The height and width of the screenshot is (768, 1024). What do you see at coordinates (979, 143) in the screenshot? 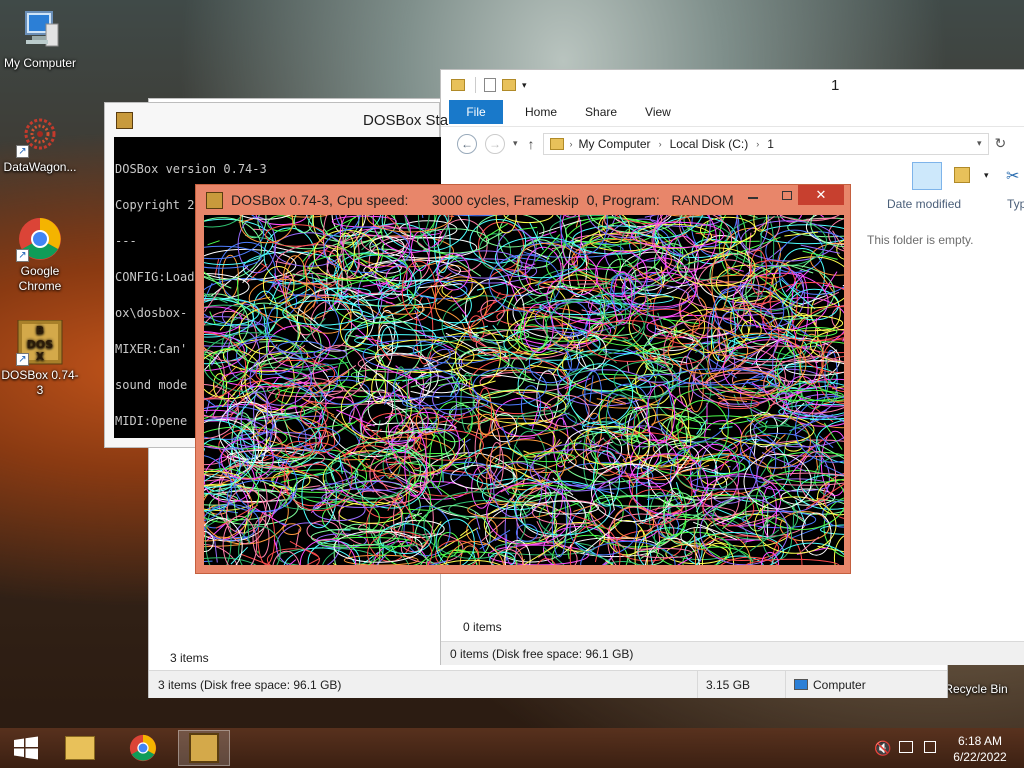
I see `address-dropdown-icon: ▾` at bounding box center [979, 143].